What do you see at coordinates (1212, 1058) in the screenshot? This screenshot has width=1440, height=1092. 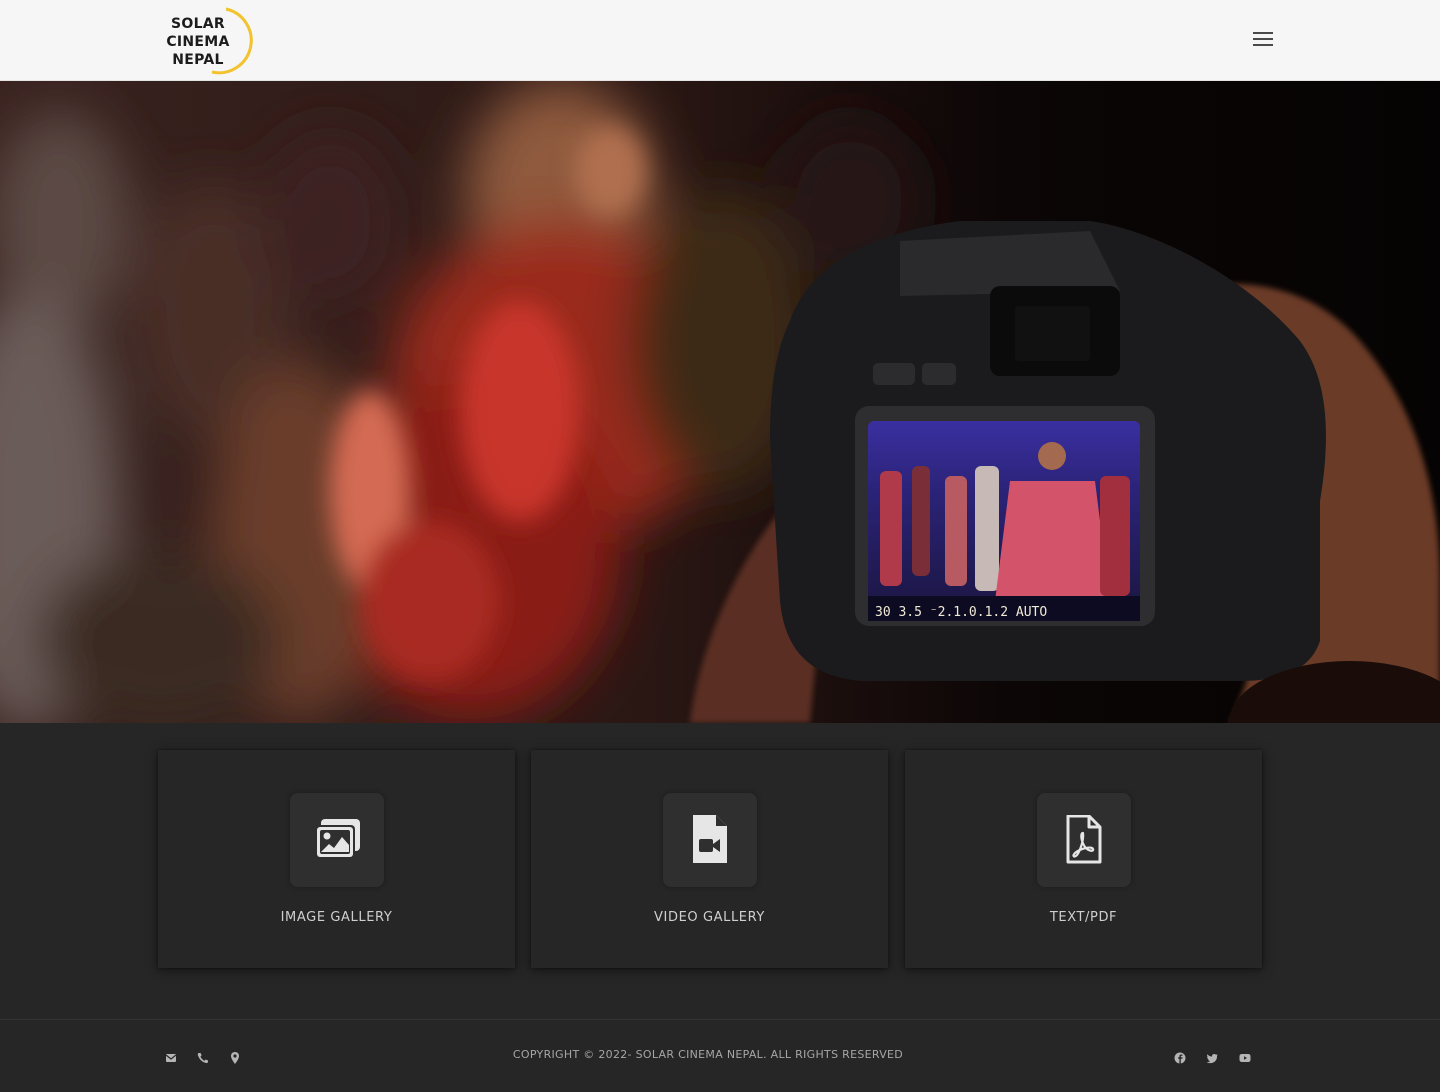 I see `twitter-icon` at bounding box center [1212, 1058].